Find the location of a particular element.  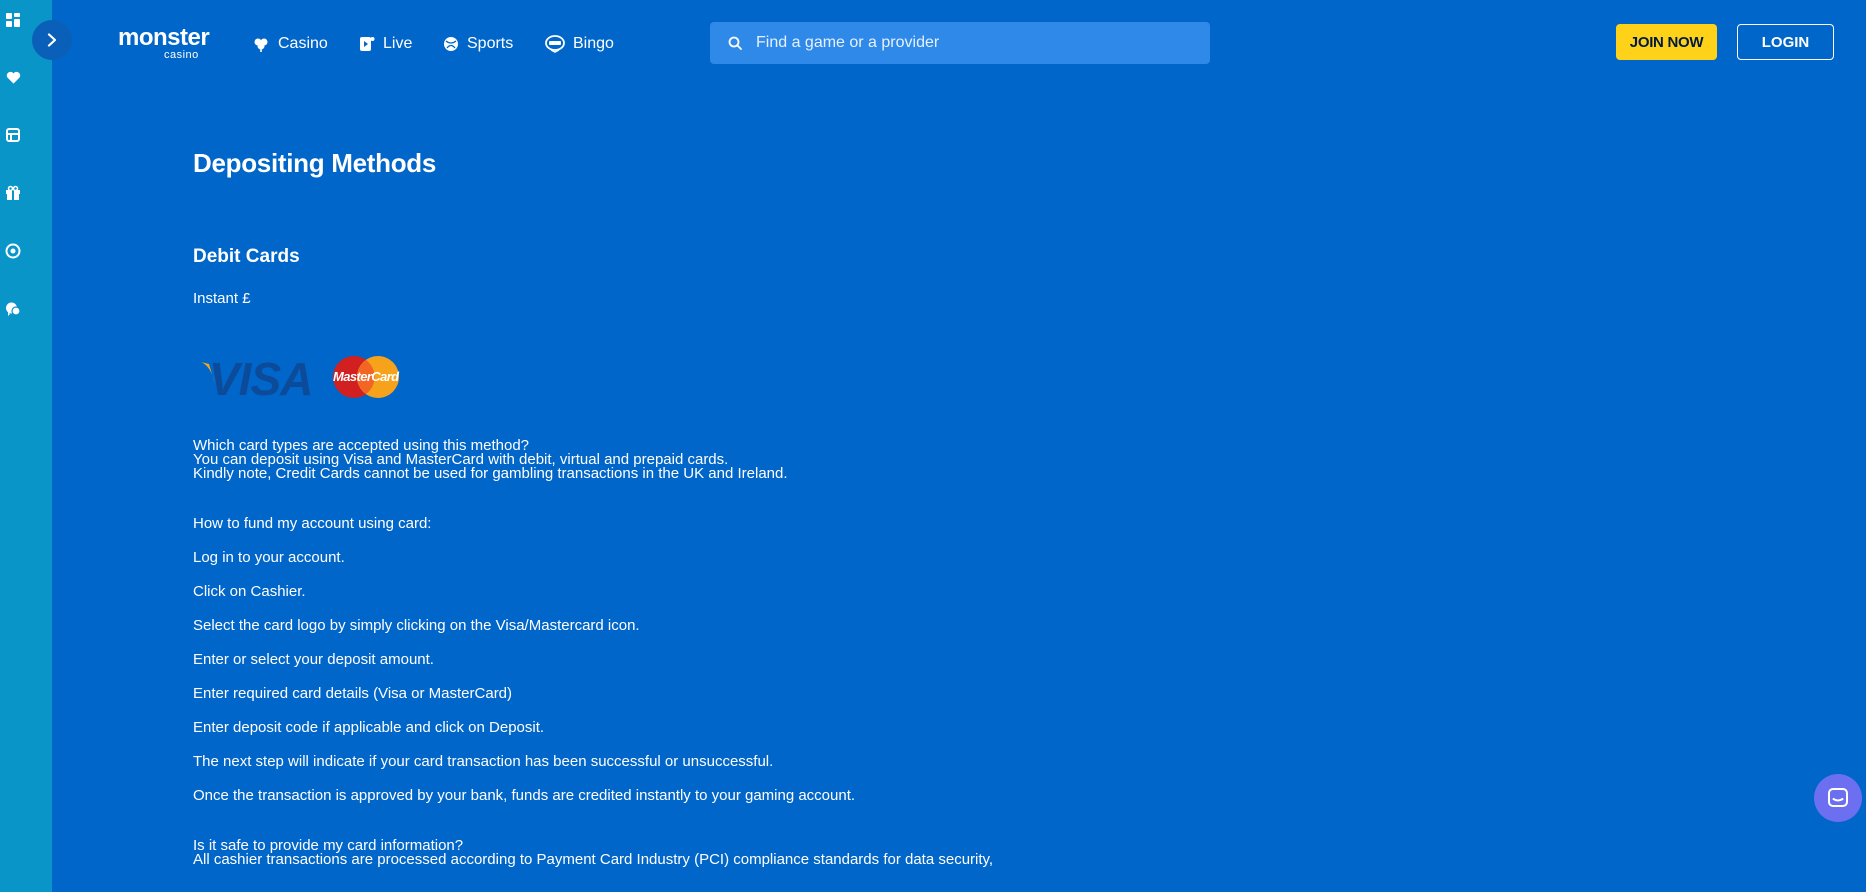

visa-logo: VISA is located at coordinates (258, 379).